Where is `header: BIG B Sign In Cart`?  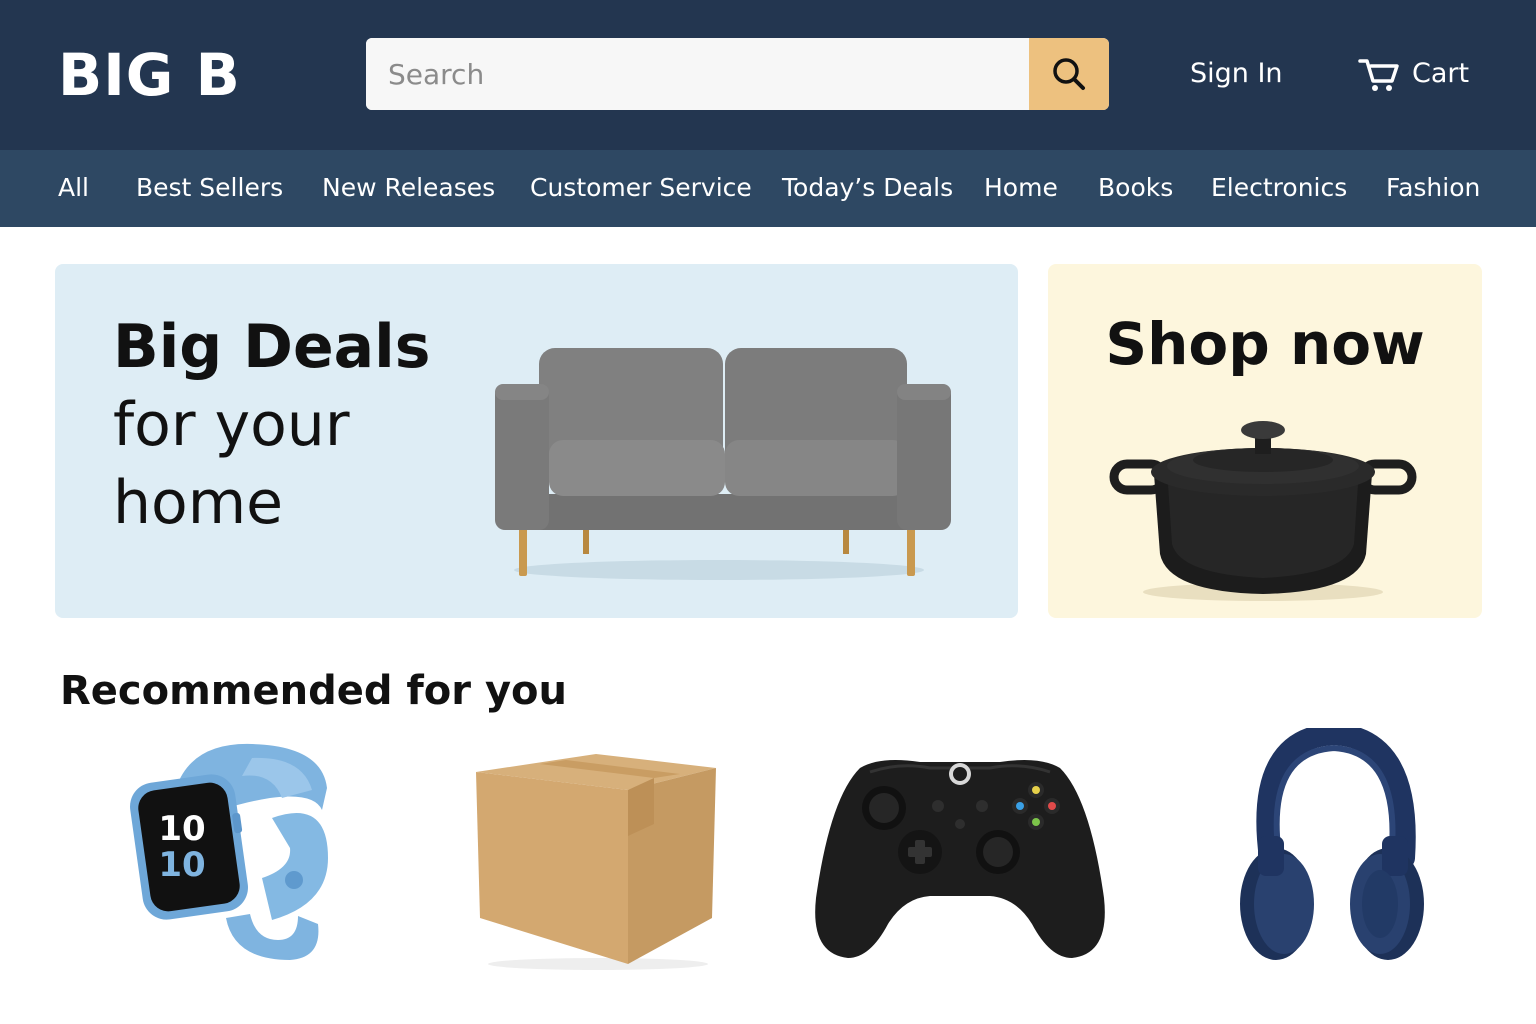
header: BIG B Sign In Cart is located at coordinates (768, 75).